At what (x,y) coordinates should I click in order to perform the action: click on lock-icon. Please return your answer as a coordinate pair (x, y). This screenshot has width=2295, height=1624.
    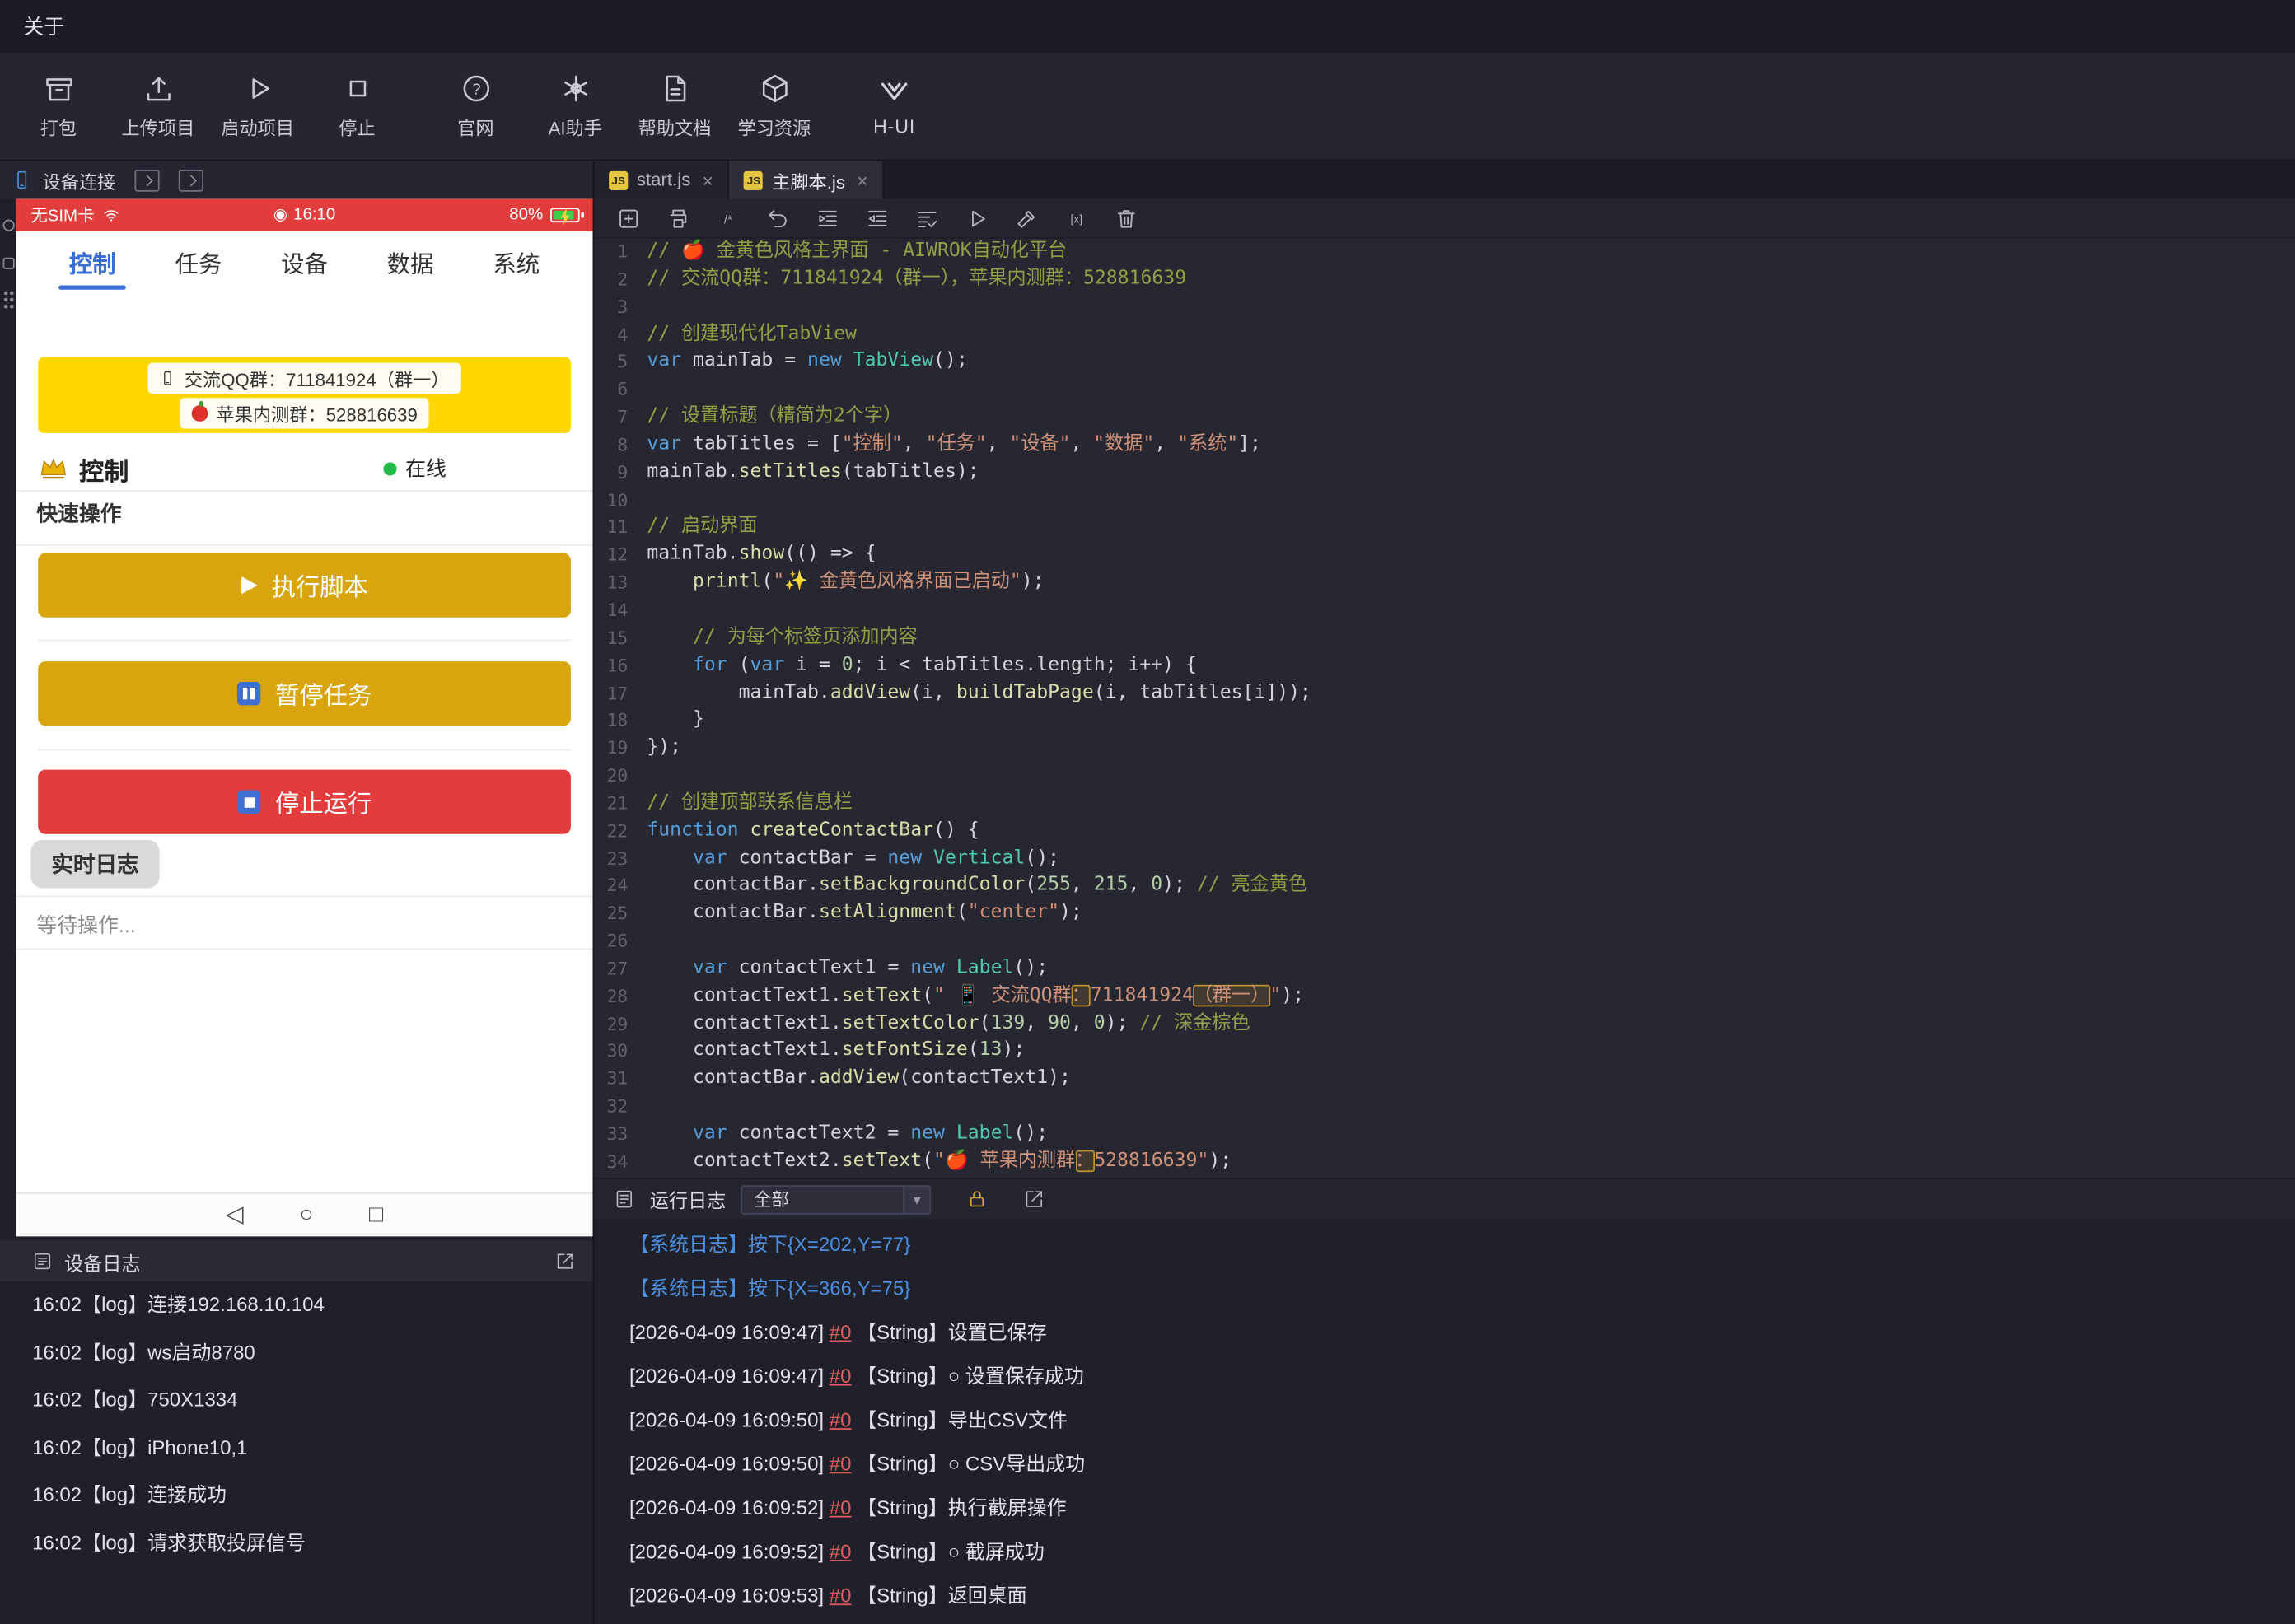
    Looking at the image, I should click on (978, 1199).